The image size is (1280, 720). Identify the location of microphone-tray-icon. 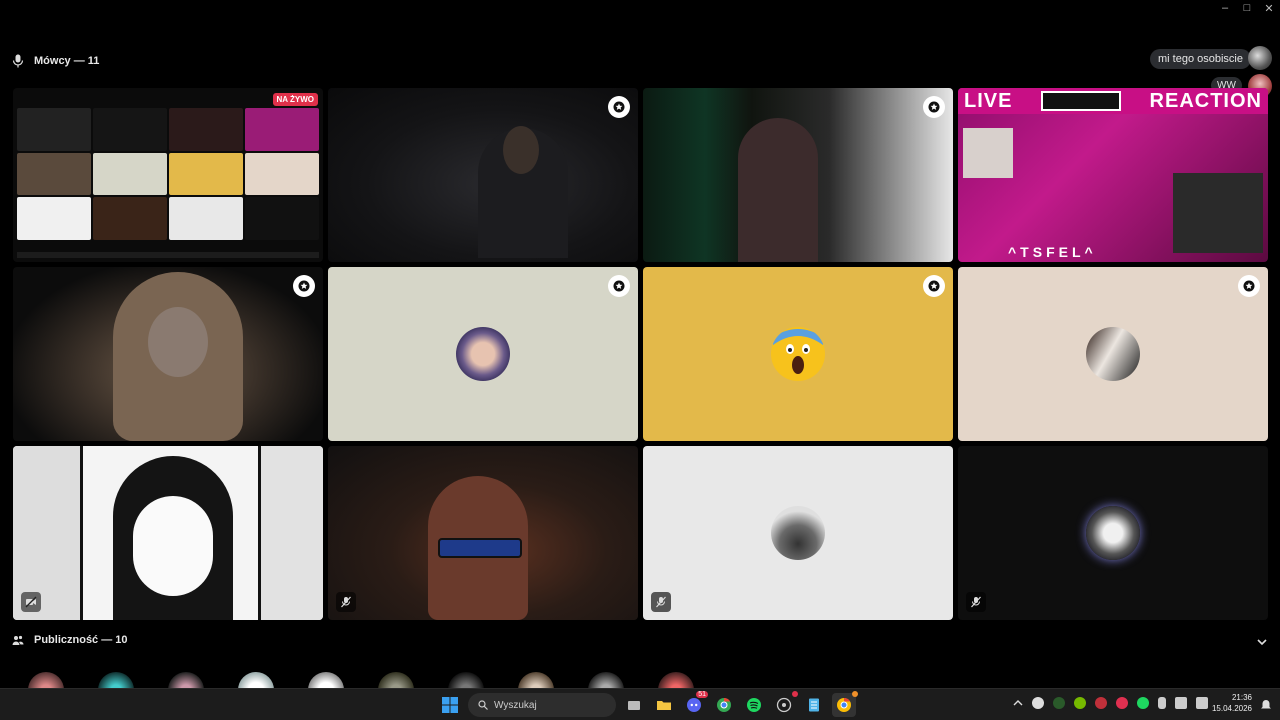
(1162, 703).